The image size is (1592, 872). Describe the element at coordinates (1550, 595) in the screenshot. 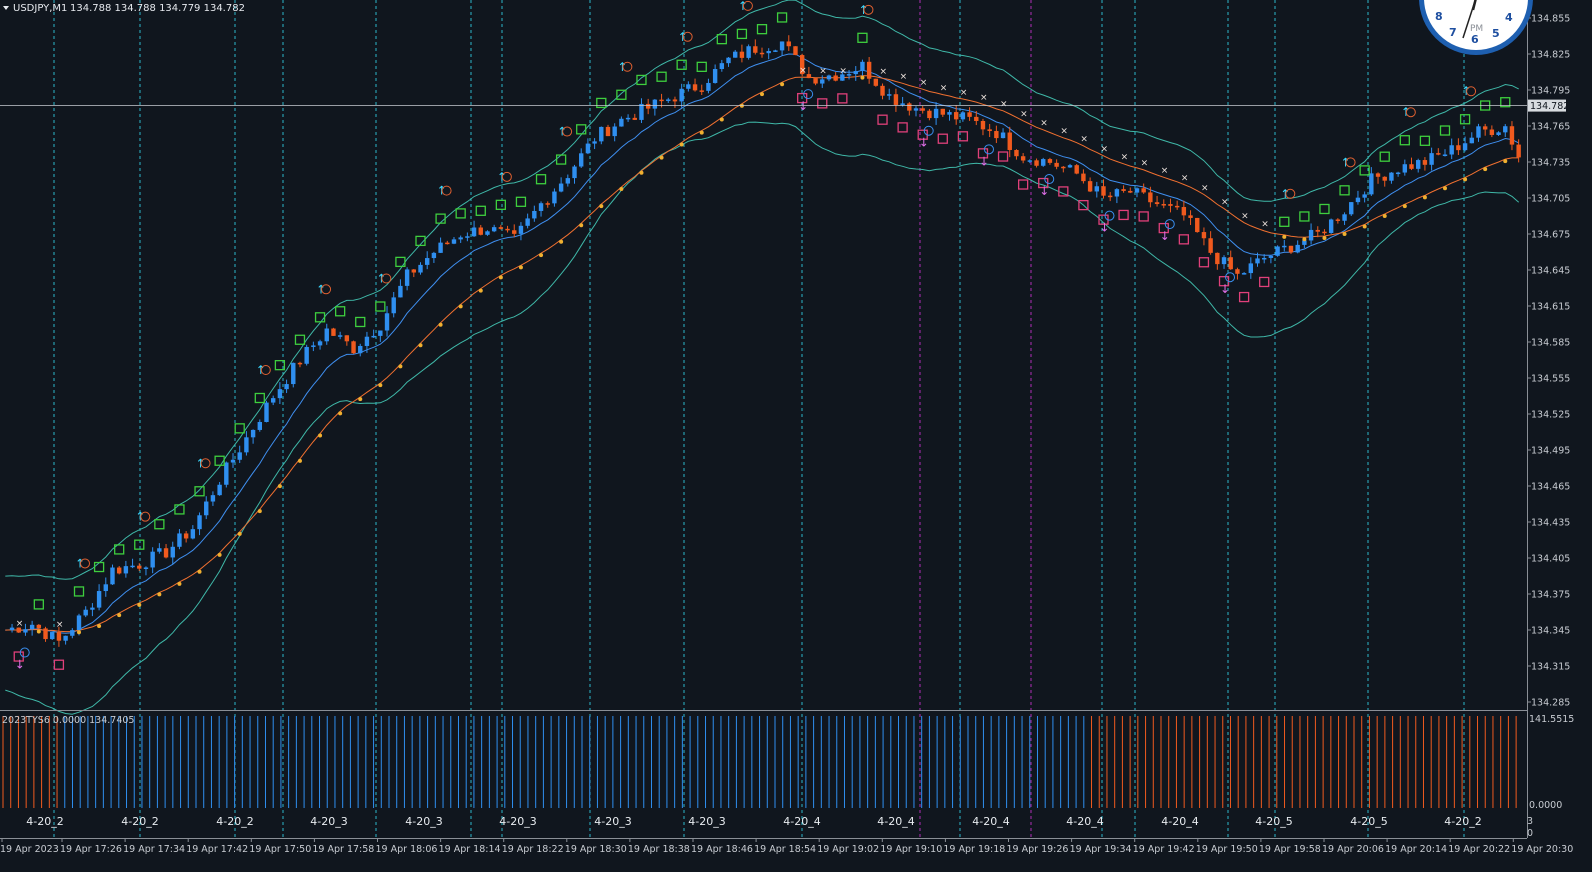

I see `price-tick-label: 134.375` at that location.